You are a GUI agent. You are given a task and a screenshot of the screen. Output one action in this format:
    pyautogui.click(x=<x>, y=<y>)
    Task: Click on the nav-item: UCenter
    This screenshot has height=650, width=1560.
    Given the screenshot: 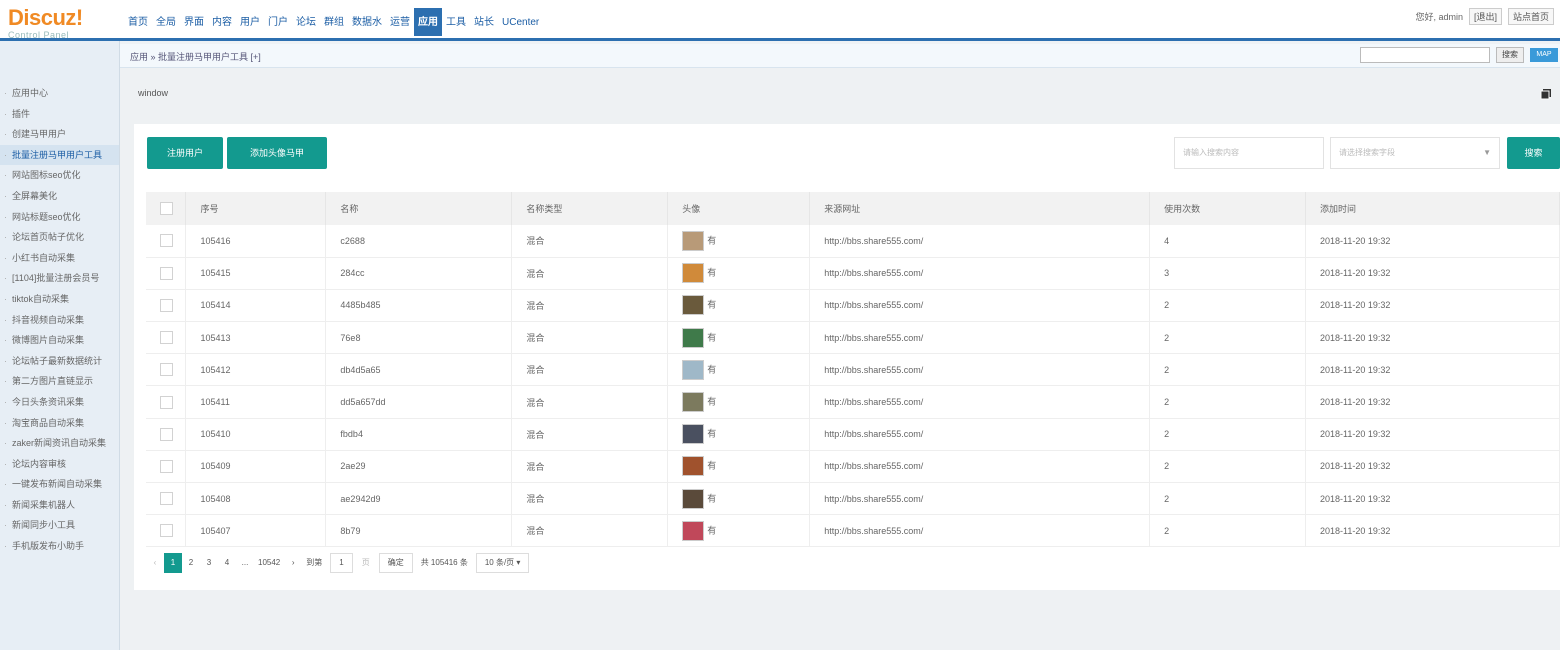 What is the action you would take?
    pyautogui.click(x=520, y=23)
    